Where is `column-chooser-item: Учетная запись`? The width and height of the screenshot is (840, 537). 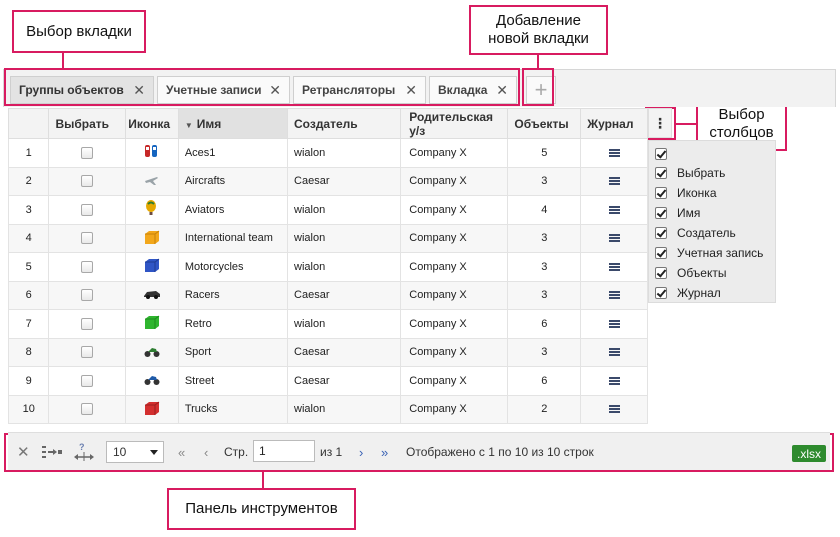 column-chooser-item: Учетная запись is located at coordinates (709, 253).